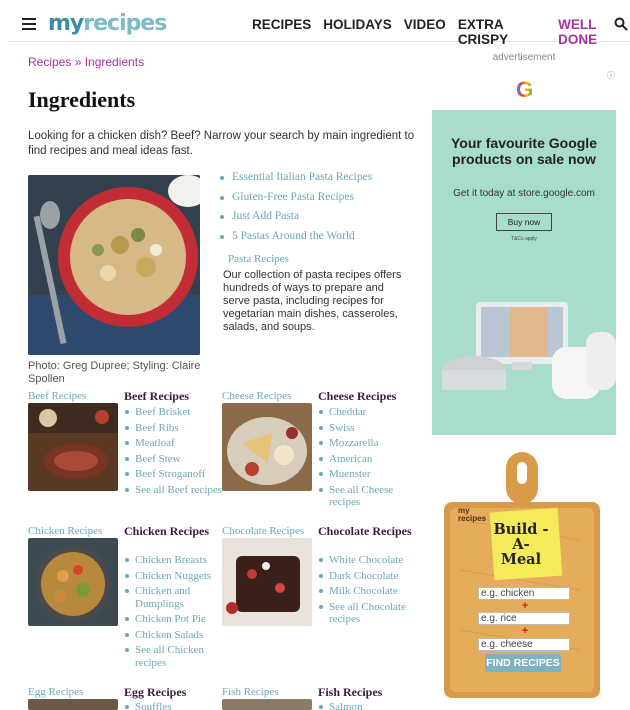  Describe the element at coordinates (366, 692) in the screenshot. I see `category-title: Fish Recipes` at that location.